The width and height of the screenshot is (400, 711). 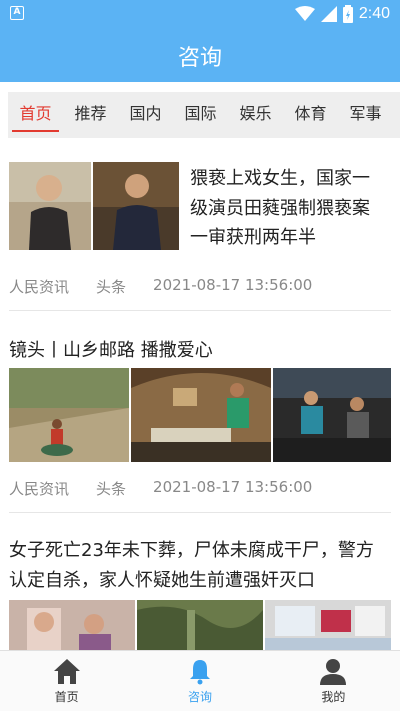 What do you see at coordinates (347, 14) in the screenshot?
I see `battery-icon` at bounding box center [347, 14].